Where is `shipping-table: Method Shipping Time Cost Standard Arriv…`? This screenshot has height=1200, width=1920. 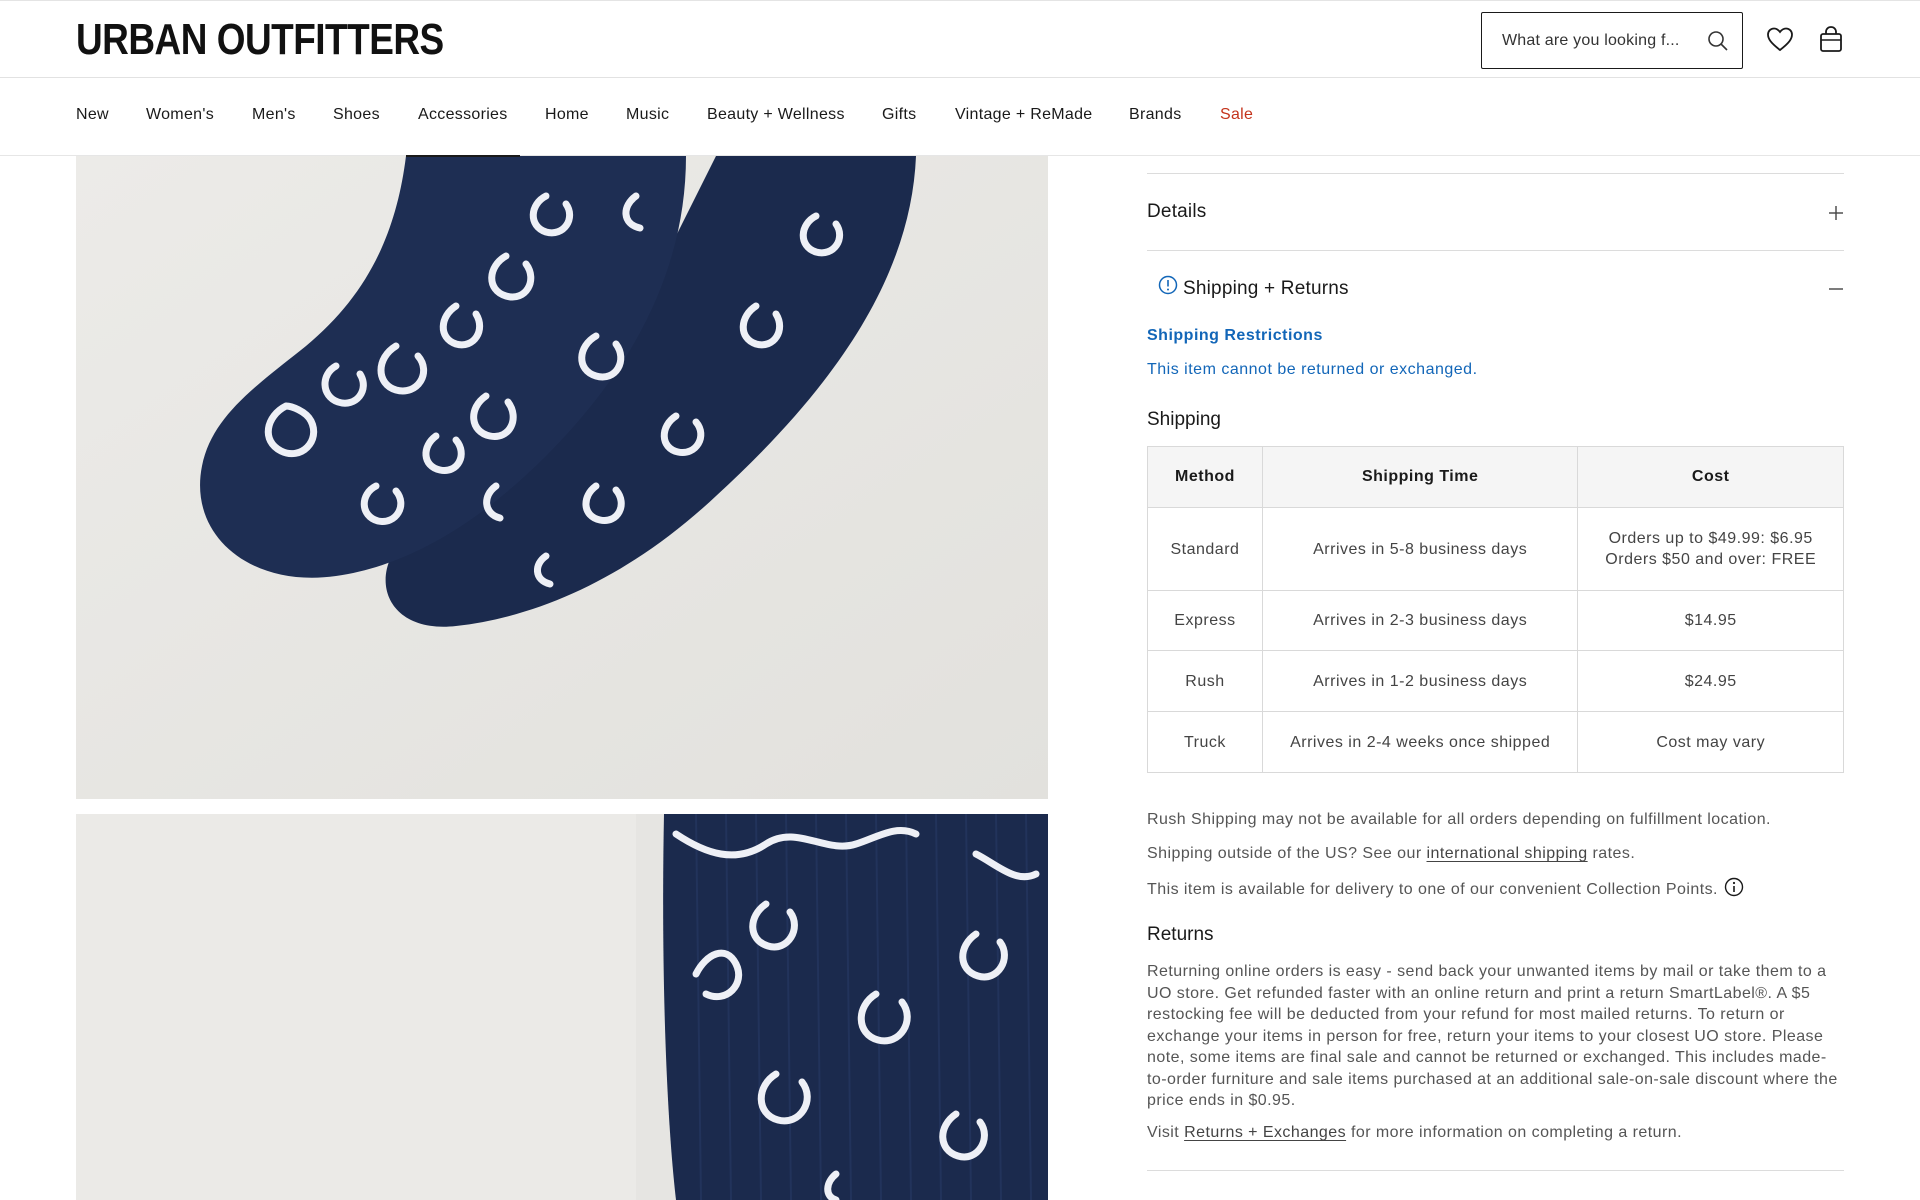 shipping-table: Method Shipping Time Cost Standard Arriv… is located at coordinates (1495, 609).